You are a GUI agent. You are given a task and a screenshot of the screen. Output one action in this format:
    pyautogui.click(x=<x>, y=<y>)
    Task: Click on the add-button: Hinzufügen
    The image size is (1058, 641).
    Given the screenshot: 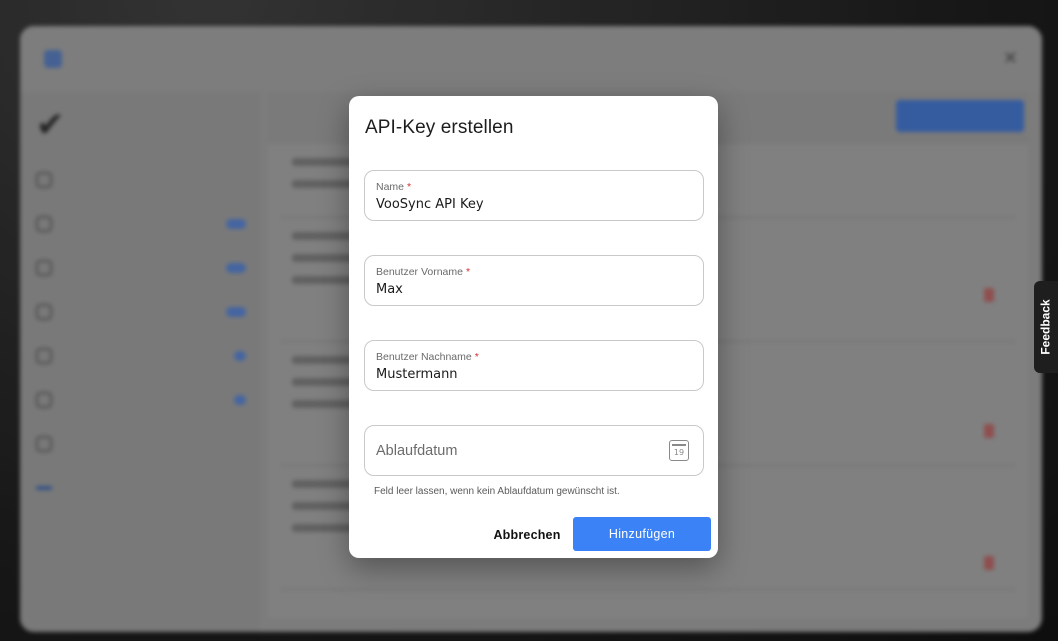 What is the action you would take?
    pyautogui.click(x=642, y=534)
    